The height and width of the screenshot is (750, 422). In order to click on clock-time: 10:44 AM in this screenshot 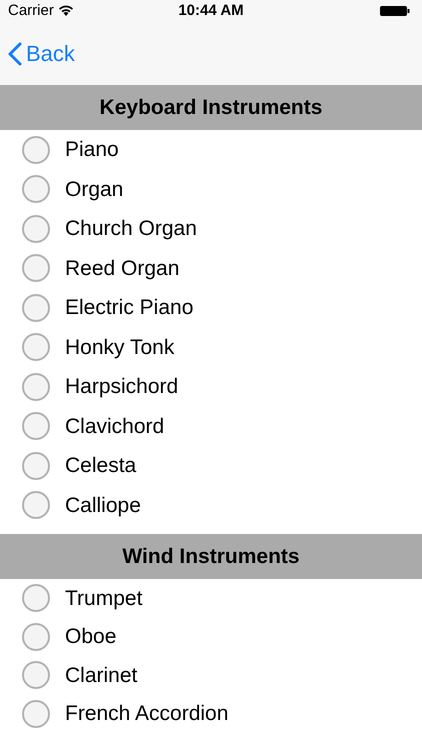, I will do `click(211, 10)`.